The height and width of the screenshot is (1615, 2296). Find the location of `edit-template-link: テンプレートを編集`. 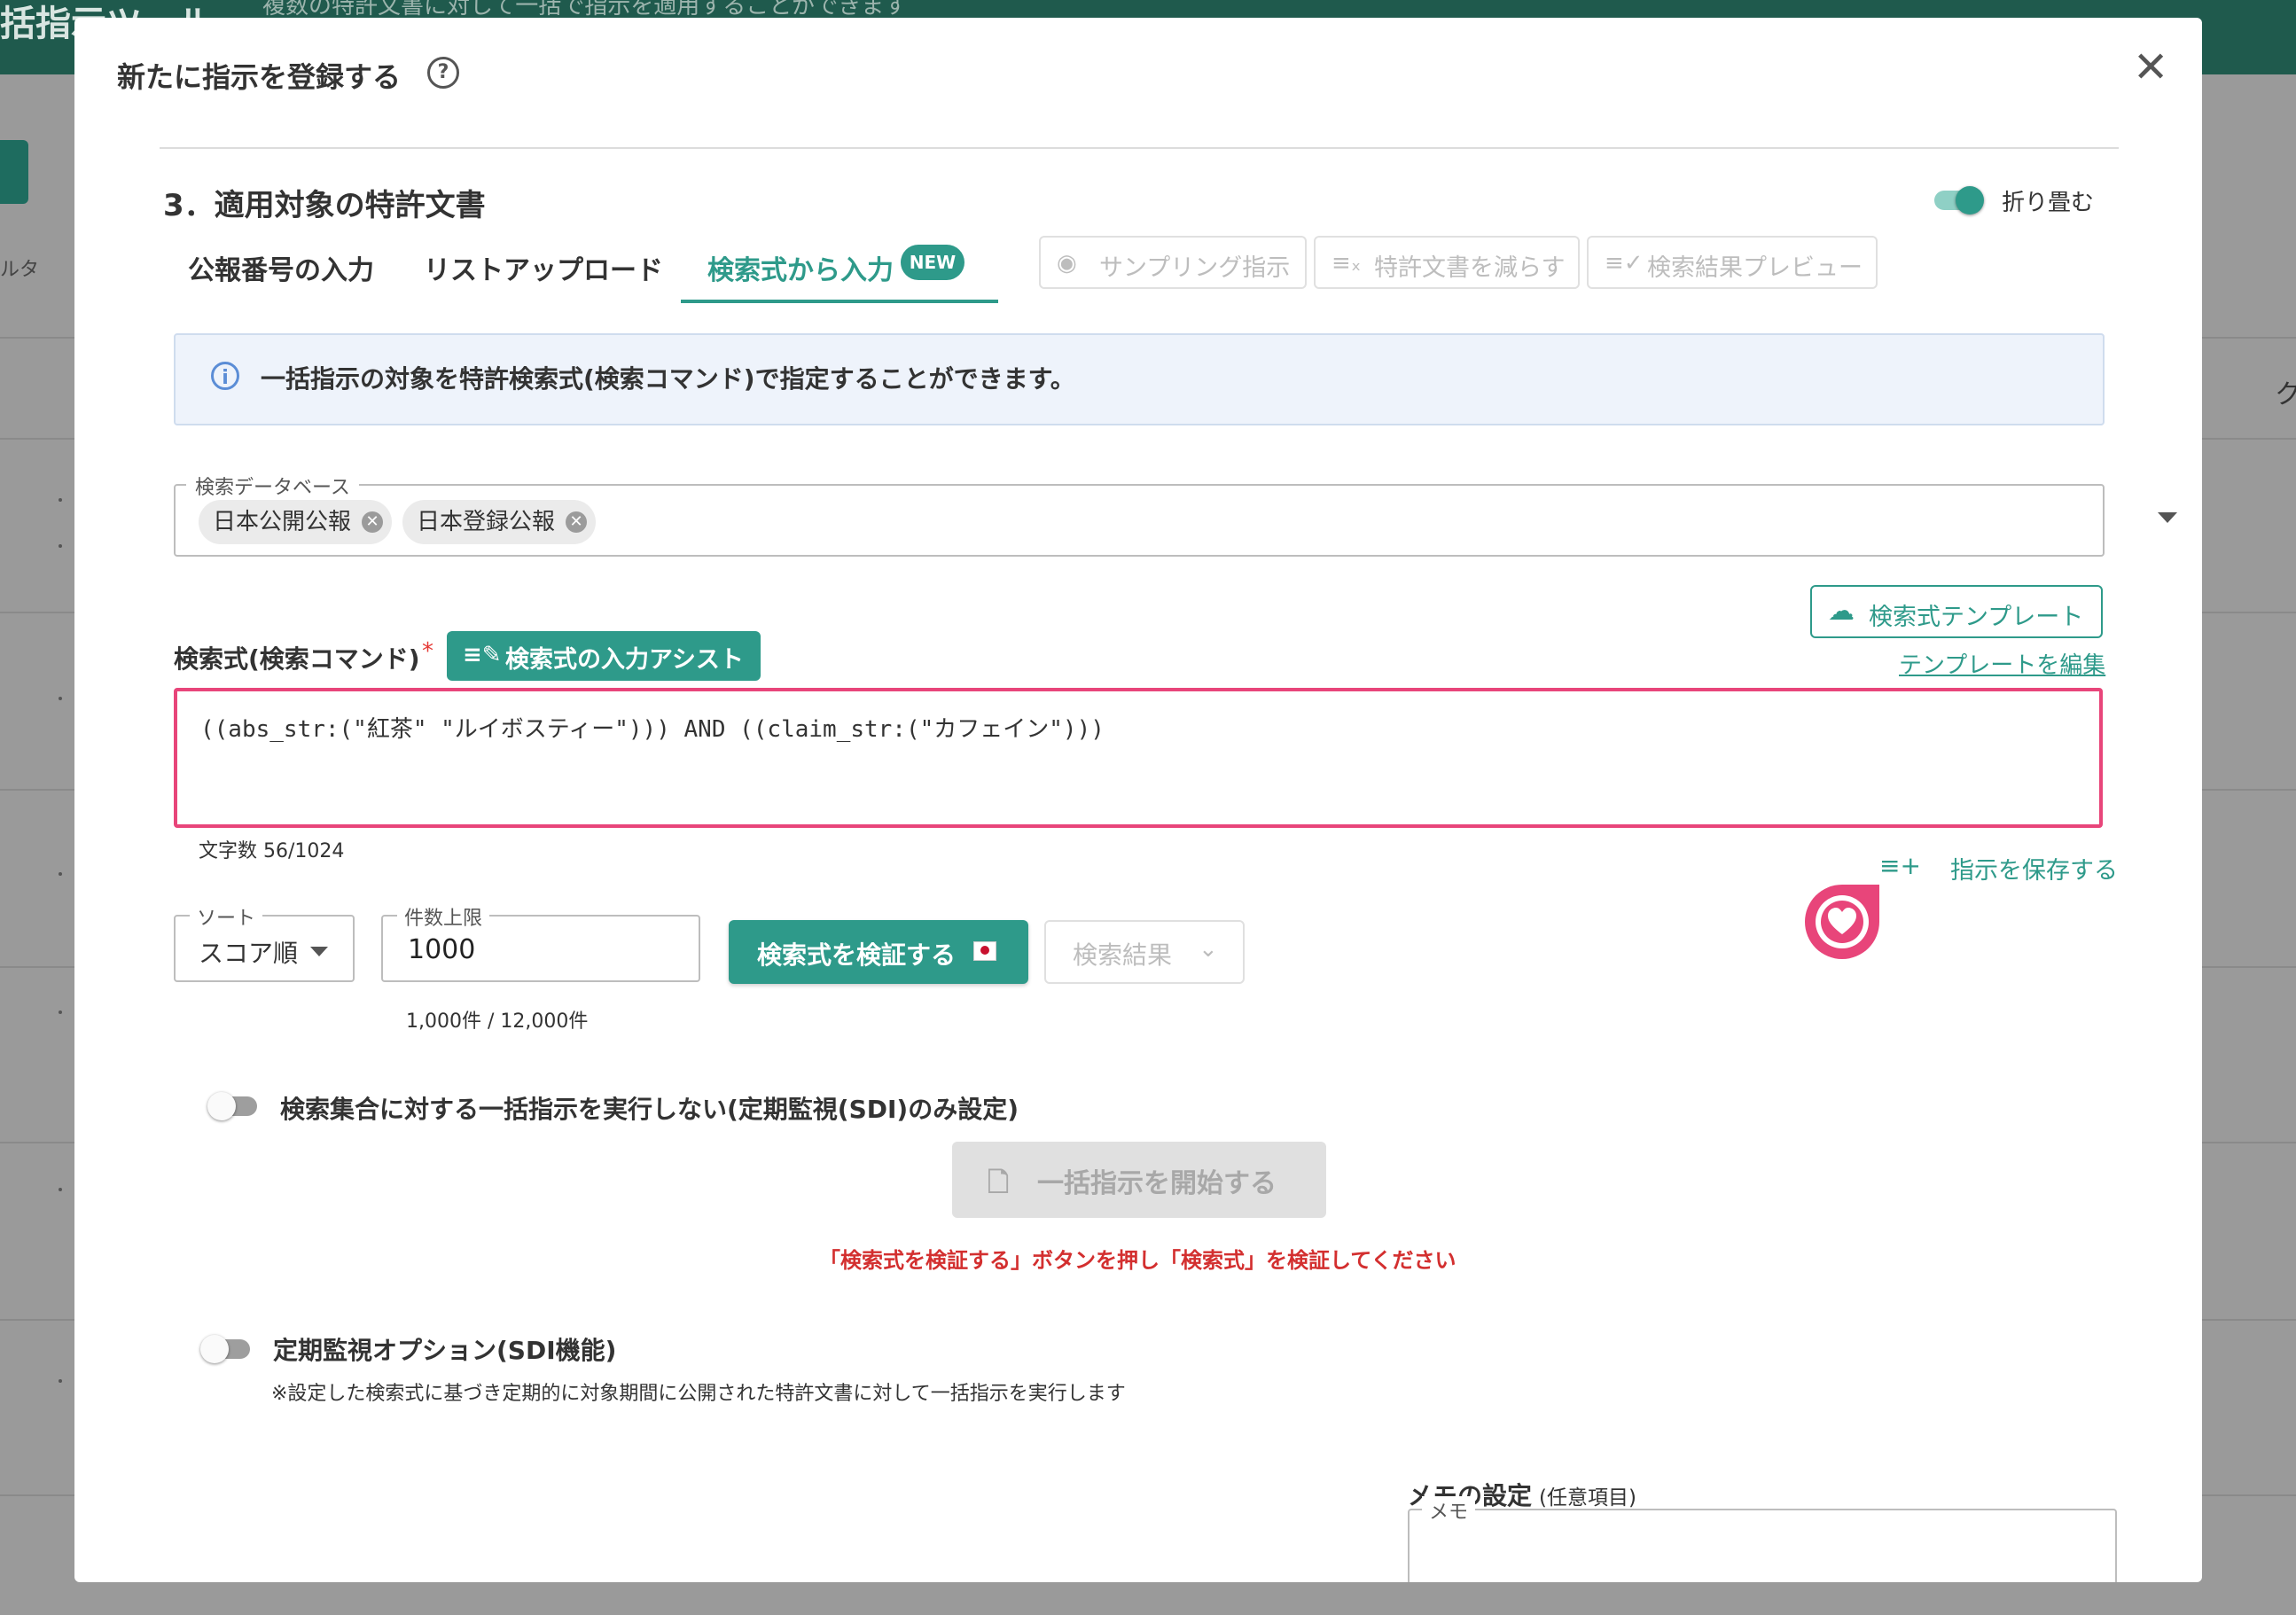

edit-template-link: テンプレートを編集 is located at coordinates (2002, 663).